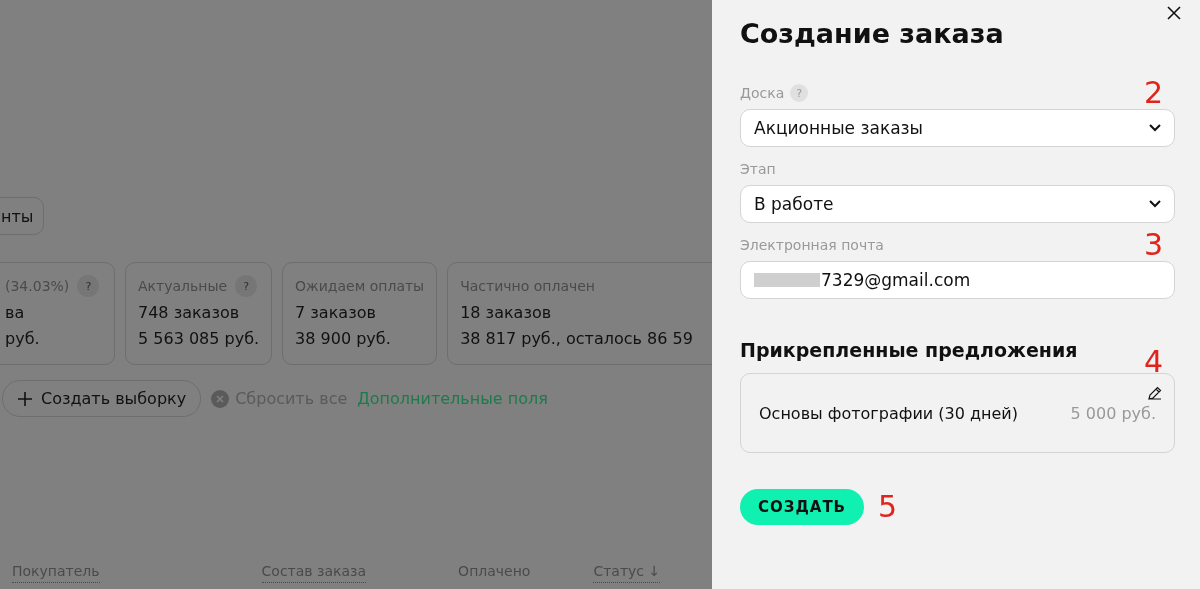 This screenshot has height=589, width=1200. Describe the element at coordinates (957, 280) in the screenshot. I see `email-field: 7329@gmail.com` at that location.